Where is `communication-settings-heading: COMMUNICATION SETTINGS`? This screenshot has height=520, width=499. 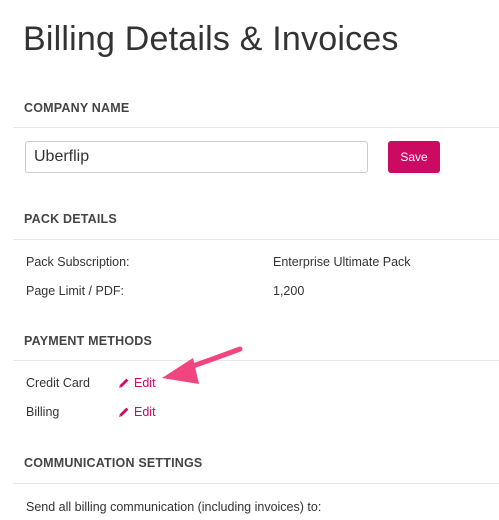 communication-settings-heading: COMMUNICATION SETTINGS is located at coordinates (113, 463).